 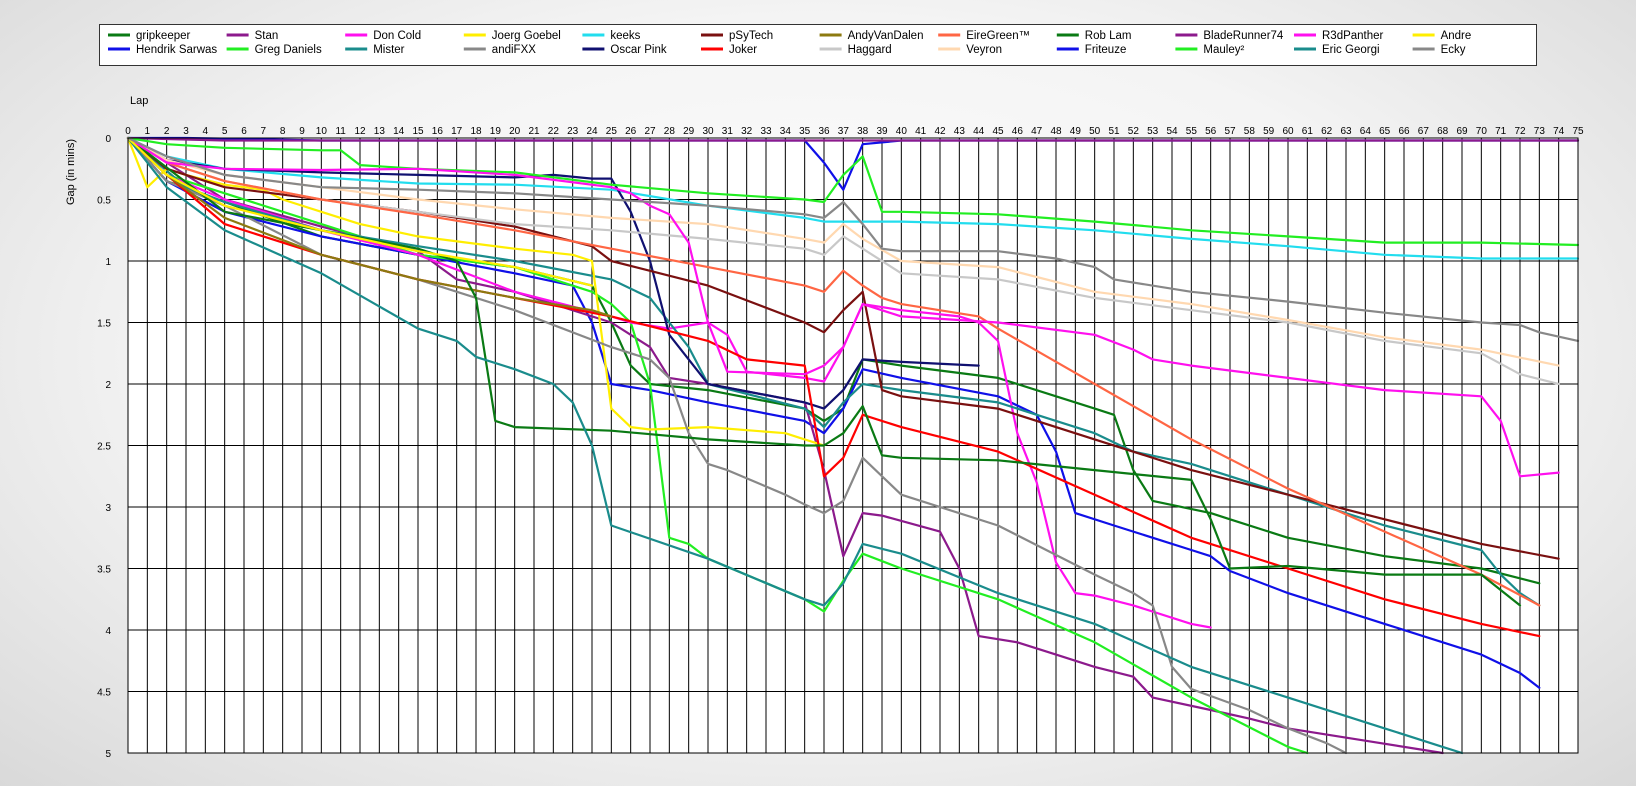 What do you see at coordinates (984, 50) in the screenshot?
I see `legend-label: Veyron` at bounding box center [984, 50].